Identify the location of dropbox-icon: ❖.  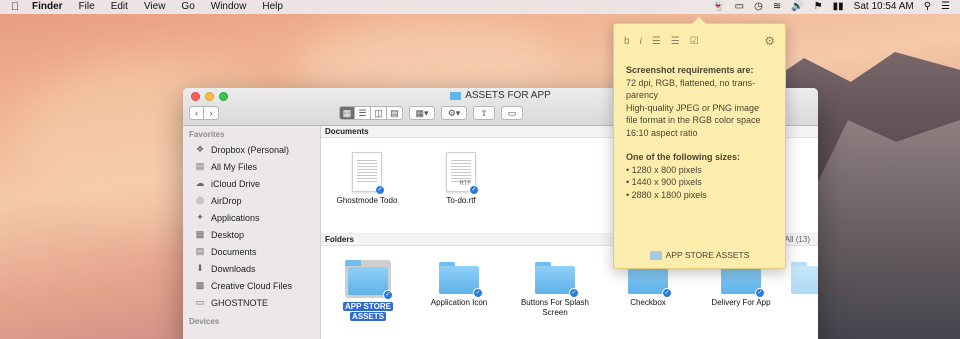
(200, 149).